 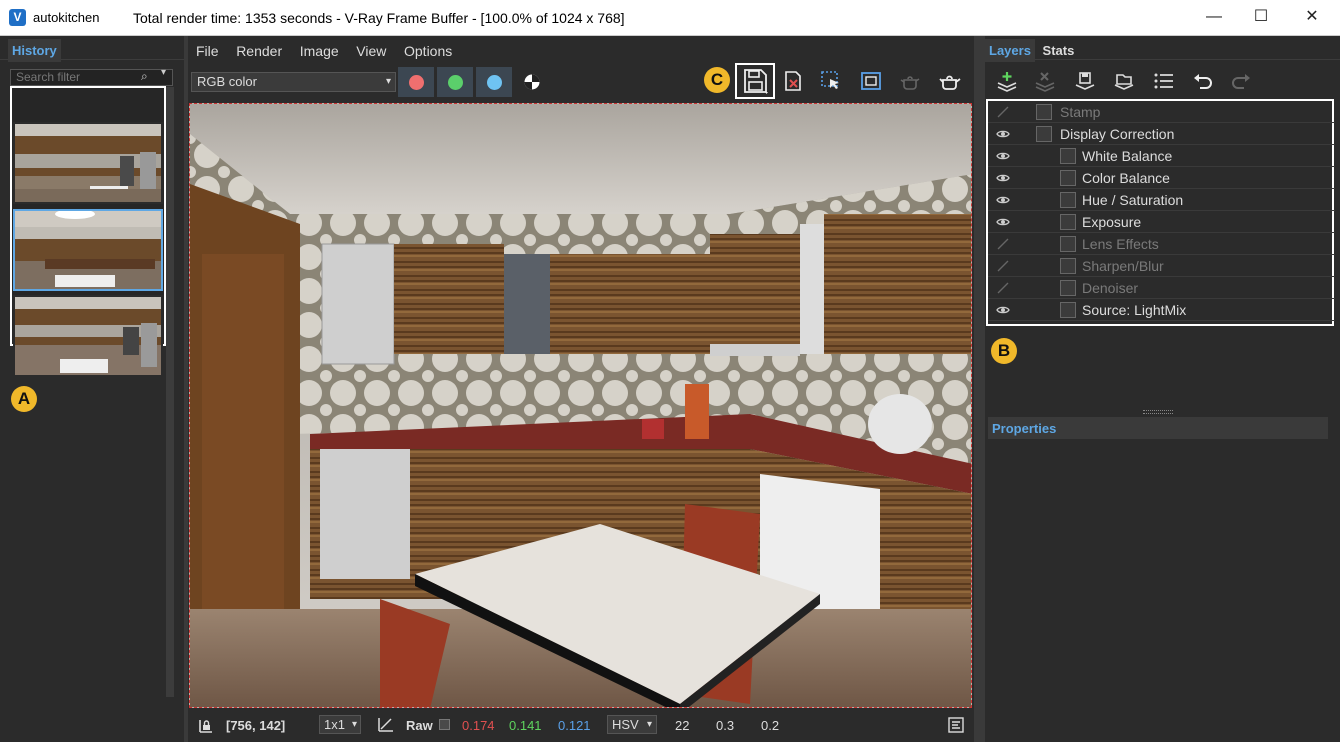 What do you see at coordinates (625, 724) in the screenshot?
I see `colorspace-select-value: HSV` at bounding box center [625, 724].